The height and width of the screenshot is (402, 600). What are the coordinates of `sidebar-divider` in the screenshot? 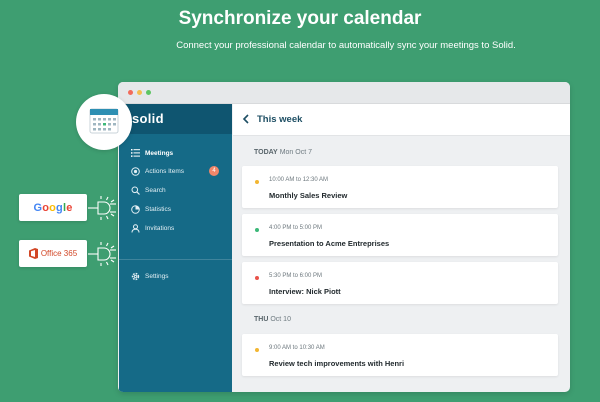 It's located at (175, 259).